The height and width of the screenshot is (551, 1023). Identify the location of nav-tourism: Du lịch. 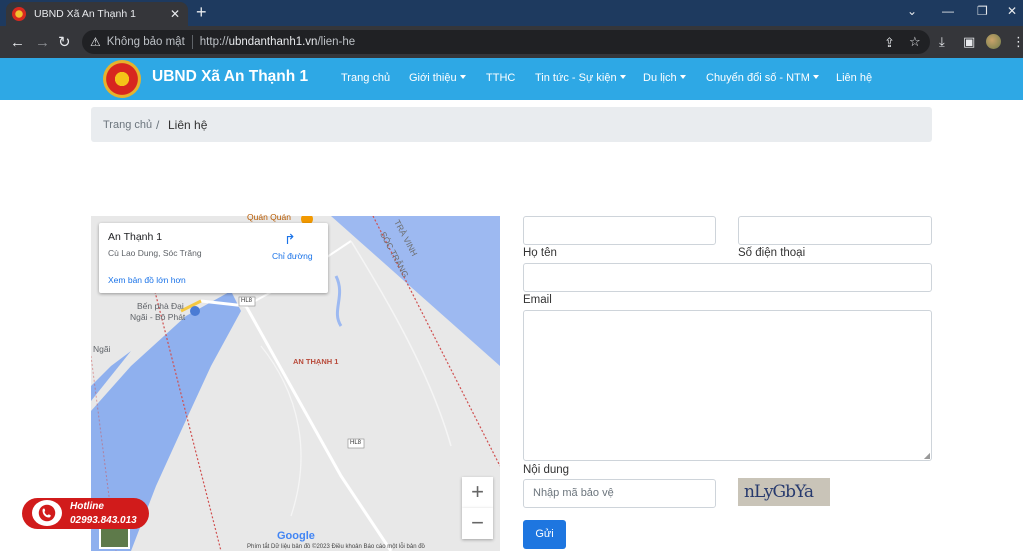
(664, 78).